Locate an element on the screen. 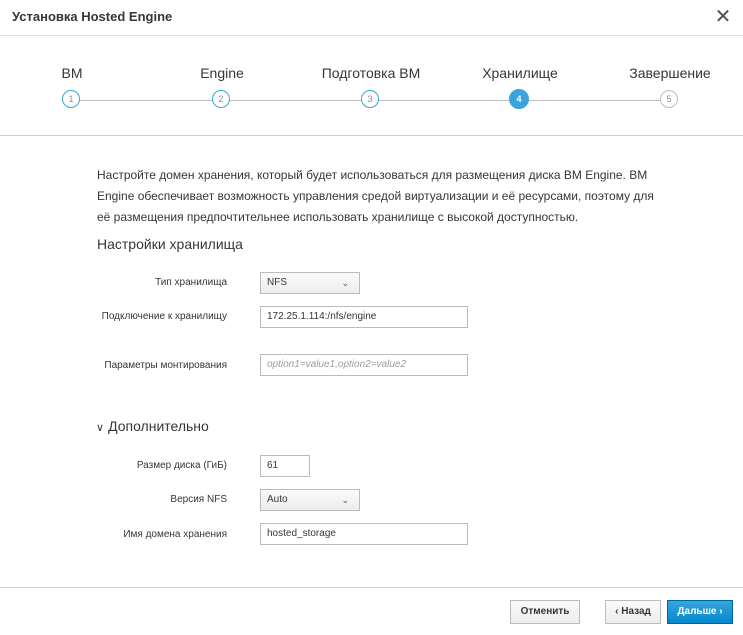  step-label: Хранилище is located at coordinates (520, 73).